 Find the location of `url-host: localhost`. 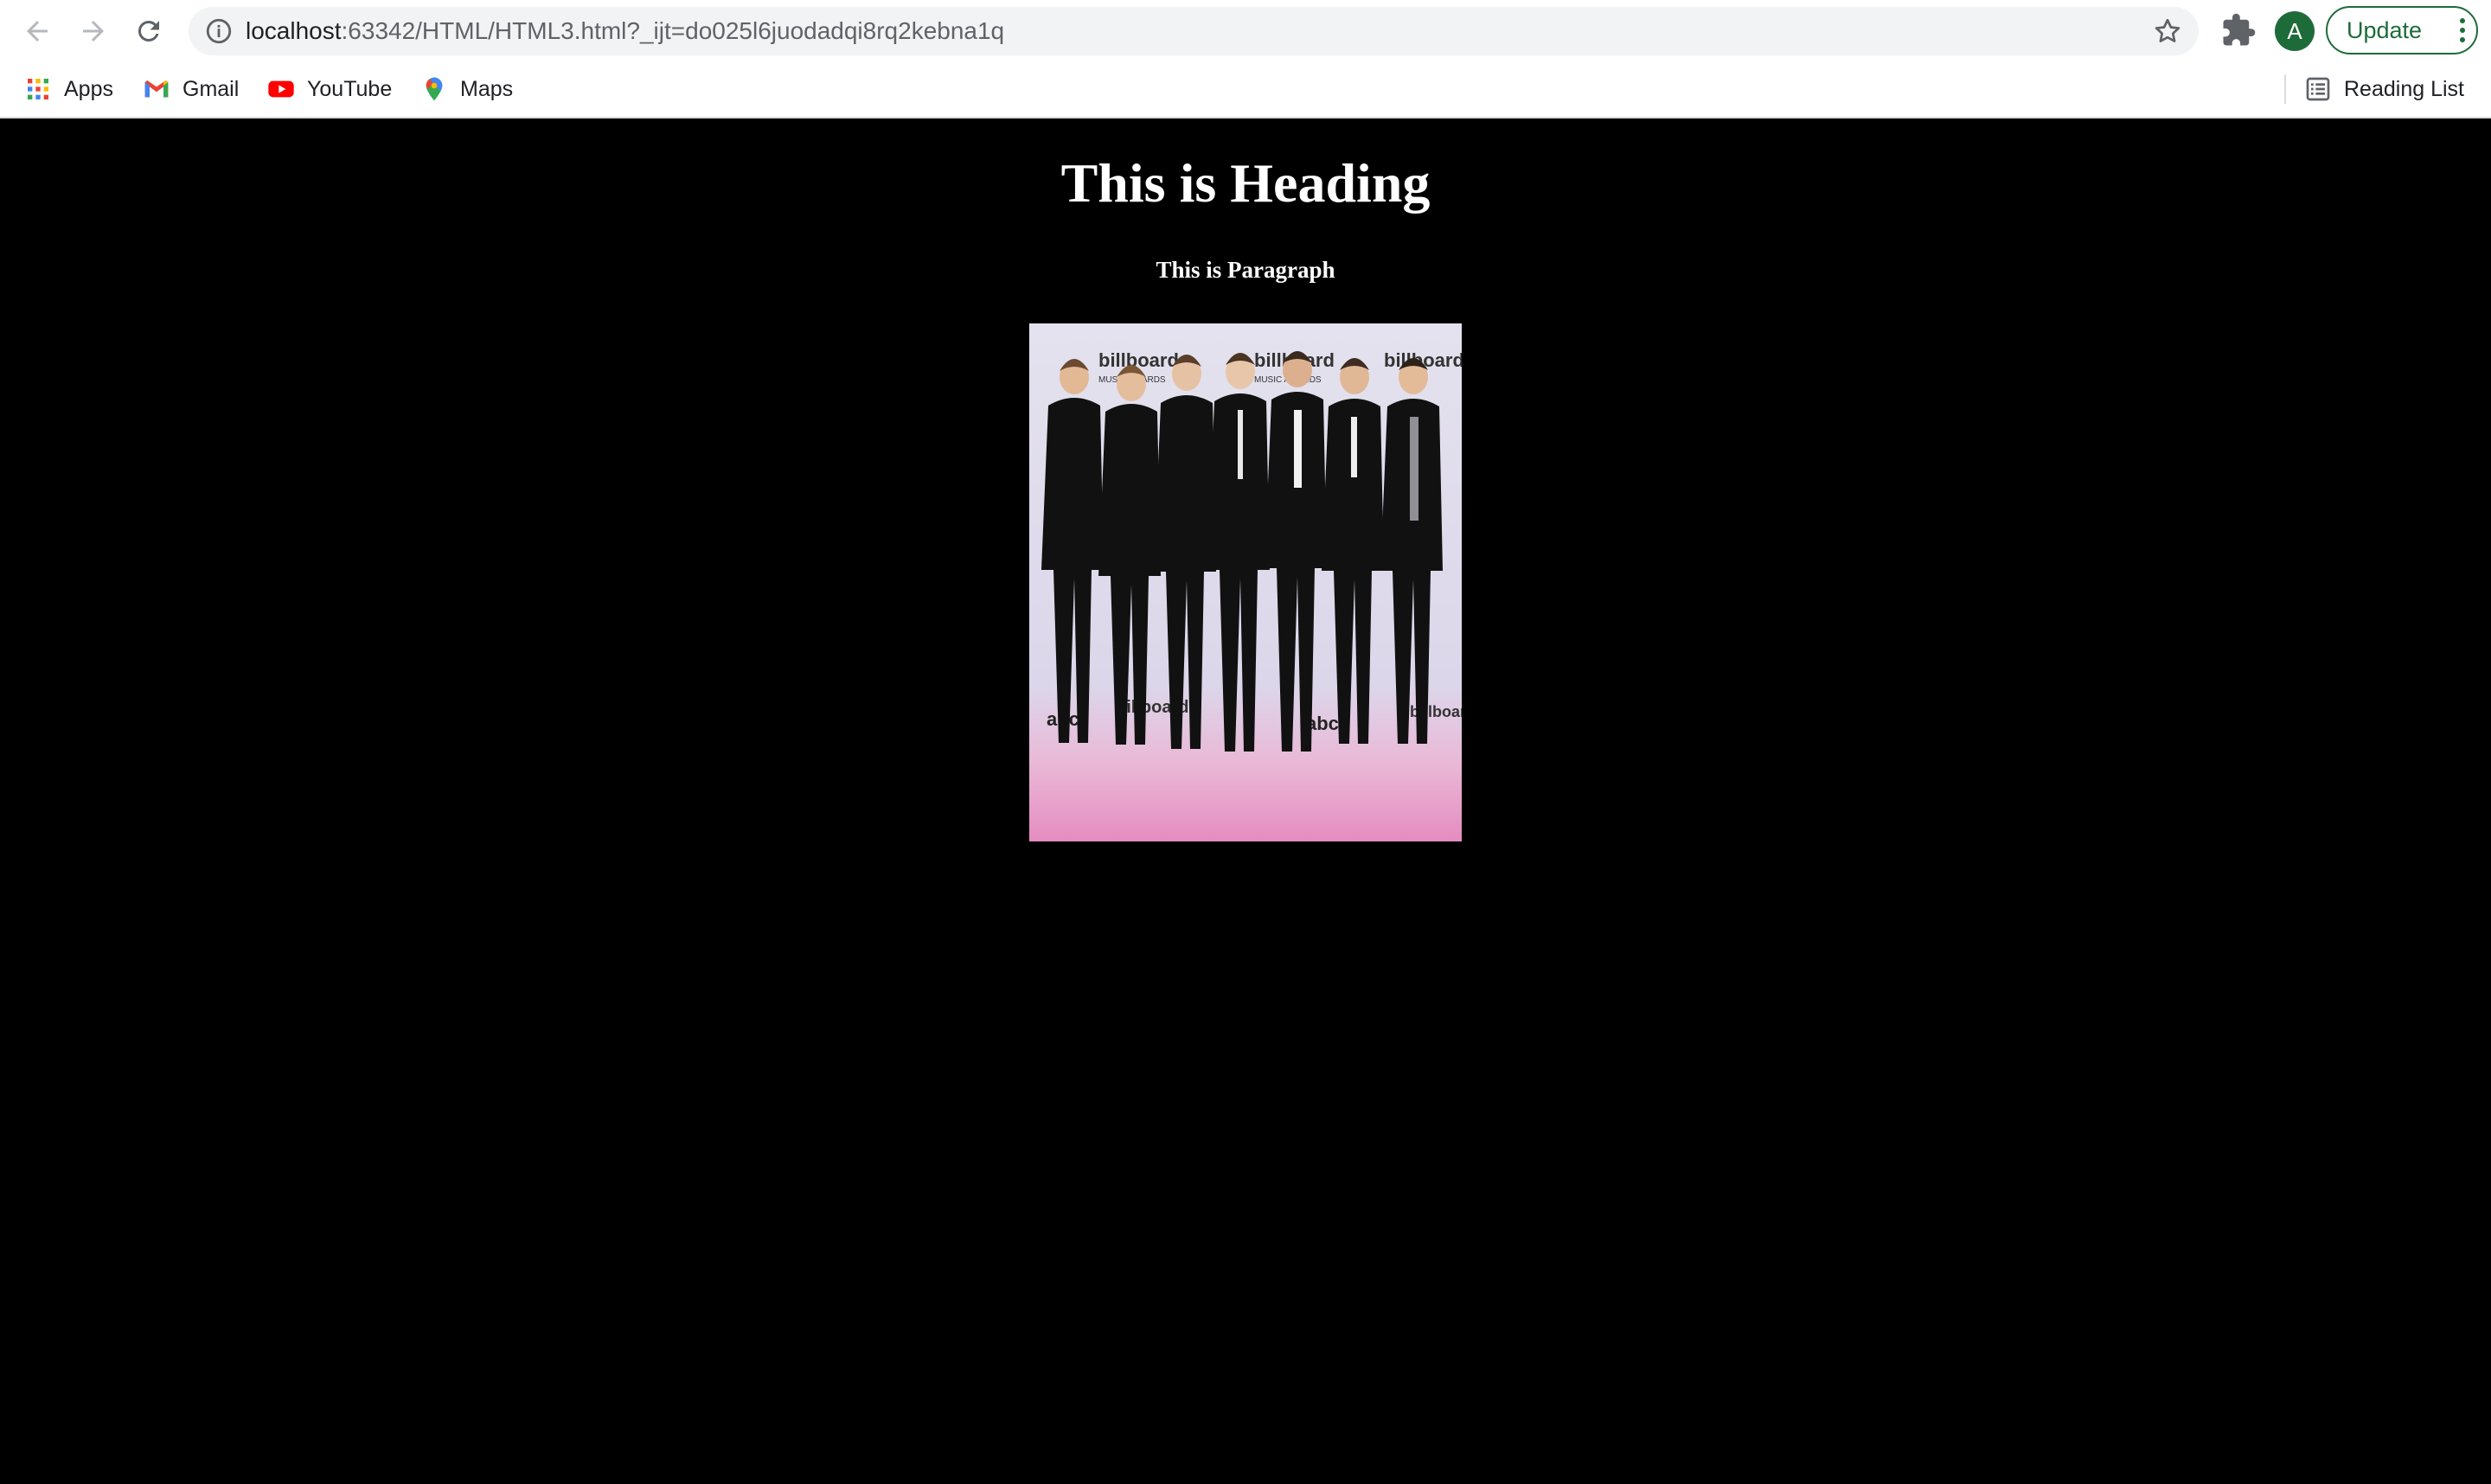

url-host: localhost is located at coordinates (294, 31).